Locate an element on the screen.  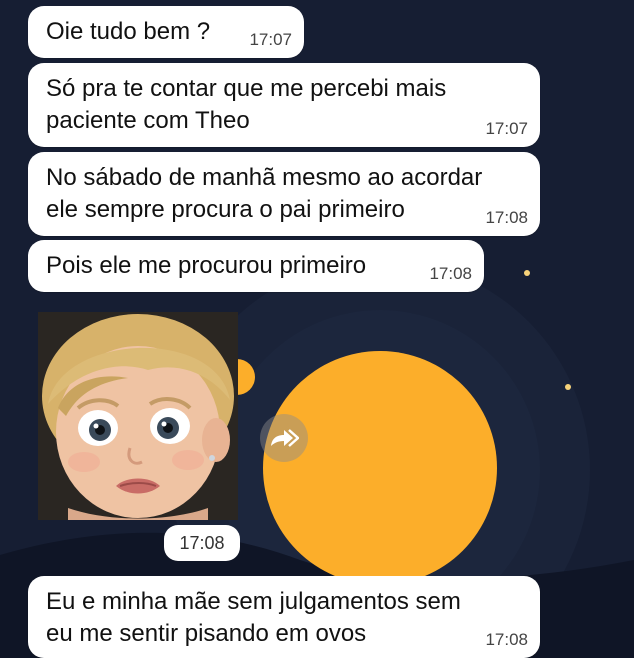
large-planet is located at coordinates (380, 468).